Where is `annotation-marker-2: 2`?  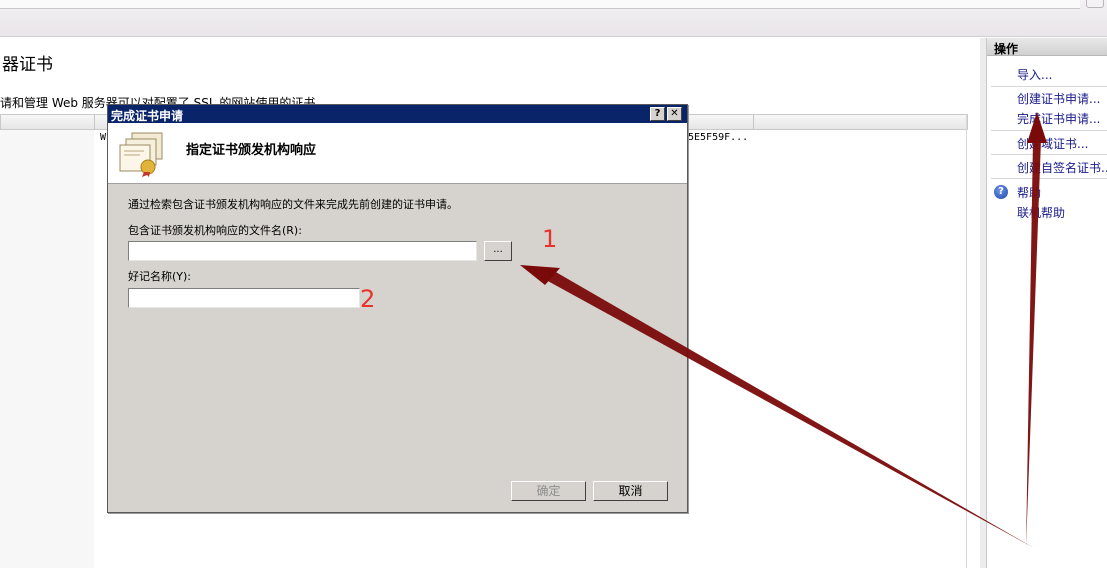
annotation-marker-2: 2 is located at coordinates (368, 299).